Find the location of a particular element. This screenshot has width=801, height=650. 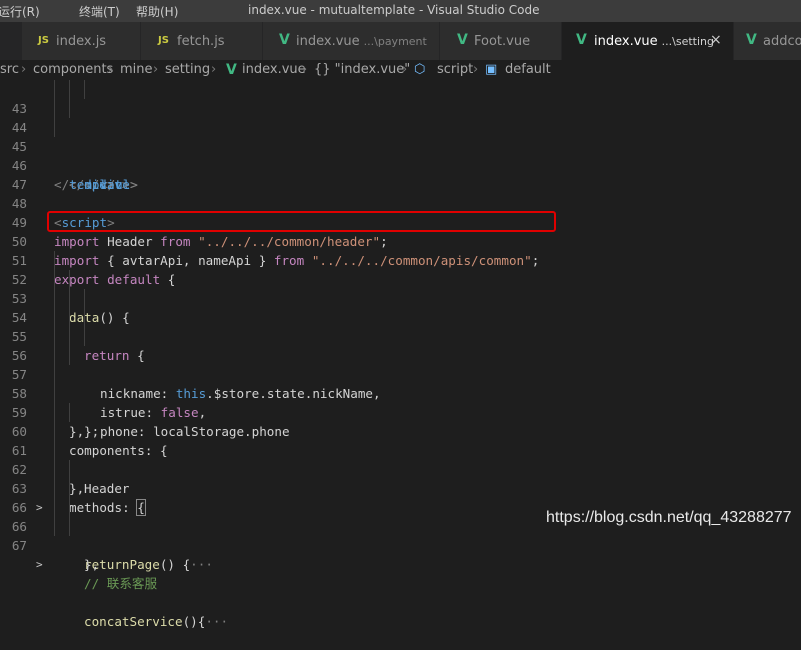

code-line: 46 </template> is located at coordinates (400, 164).